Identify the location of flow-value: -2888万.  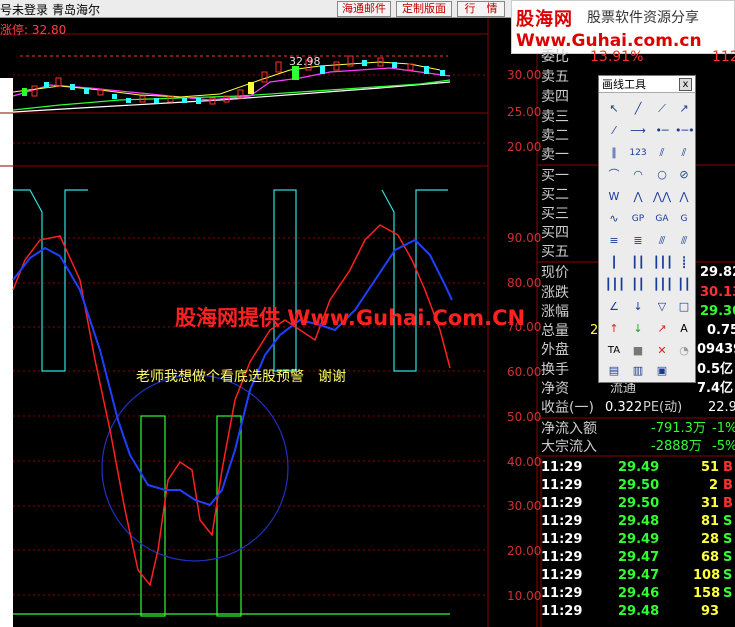
(676, 446).